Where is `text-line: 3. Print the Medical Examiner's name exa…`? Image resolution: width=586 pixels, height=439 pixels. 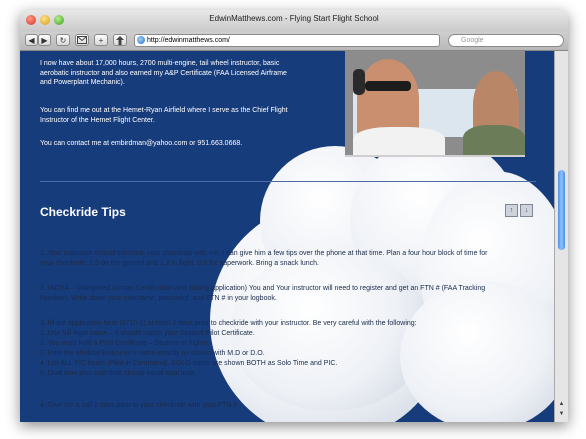 text-line: 3. Print the Medical Examiner's name exa… is located at coordinates (152, 353).